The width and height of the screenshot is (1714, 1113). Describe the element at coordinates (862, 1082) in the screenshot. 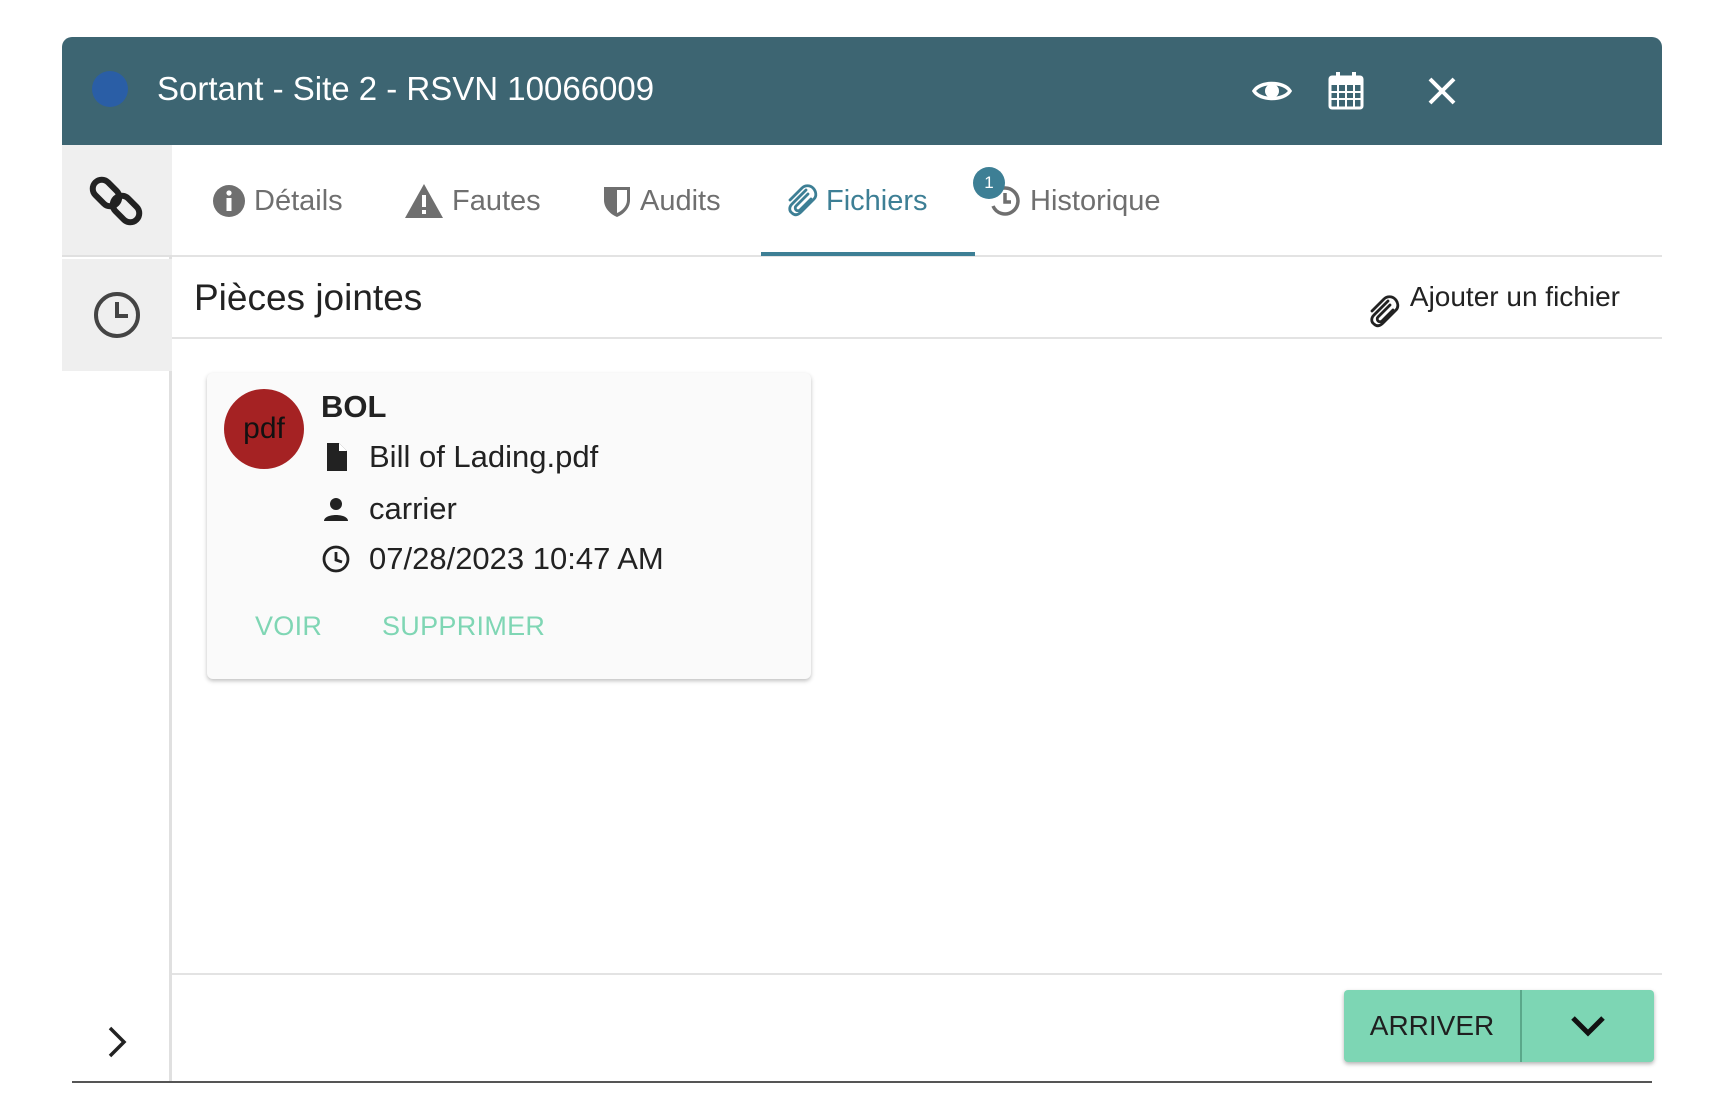

I see `dialog-bottom-border` at that location.